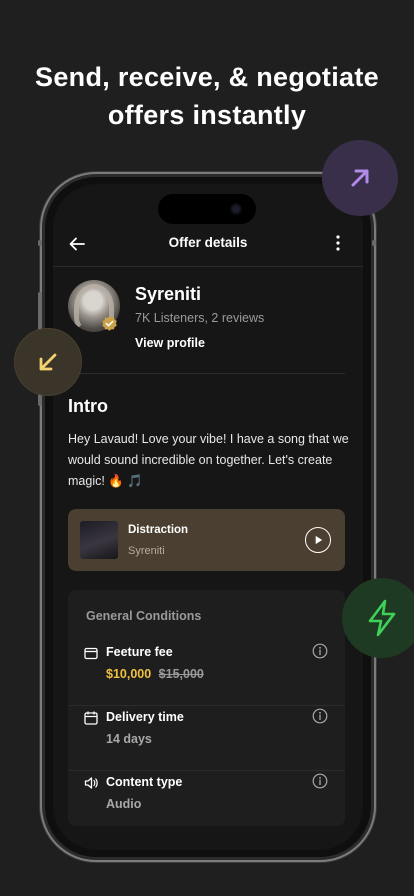 Image resolution: width=414 pixels, height=896 pixels. I want to click on view-profile-link: View profile, so click(170, 343).